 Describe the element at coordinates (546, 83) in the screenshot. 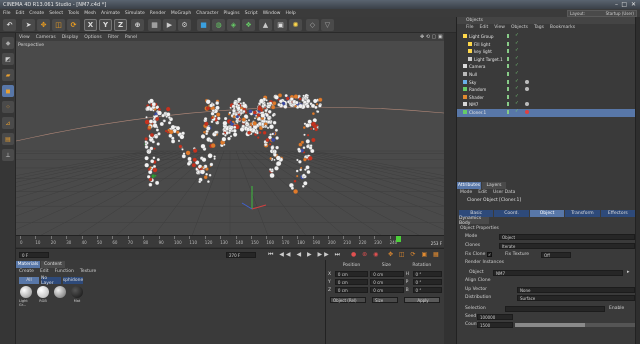

I see `object-row: Sky ✓` at that location.